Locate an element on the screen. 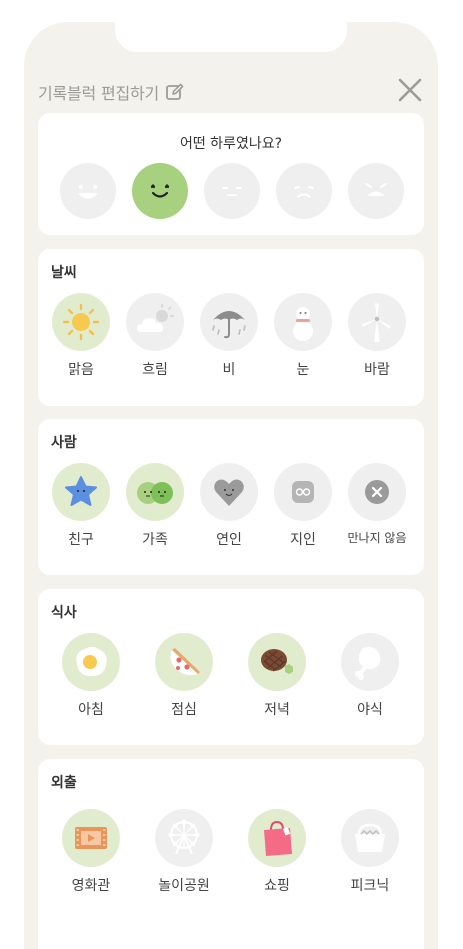 This screenshot has height=949, width=463. outing-label: 놀이공원 is located at coordinates (184, 886).